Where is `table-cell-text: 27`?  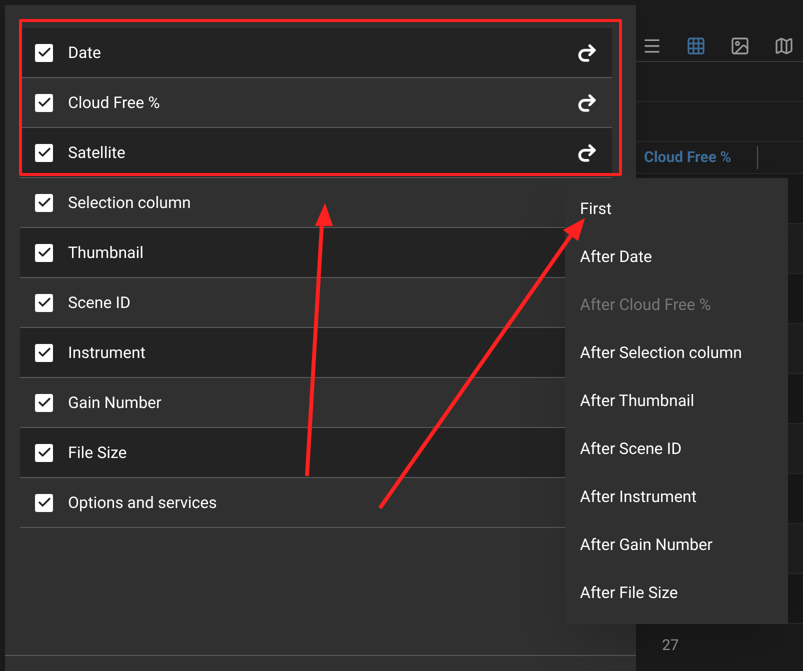 table-cell-text: 27 is located at coordinates (670, 645).